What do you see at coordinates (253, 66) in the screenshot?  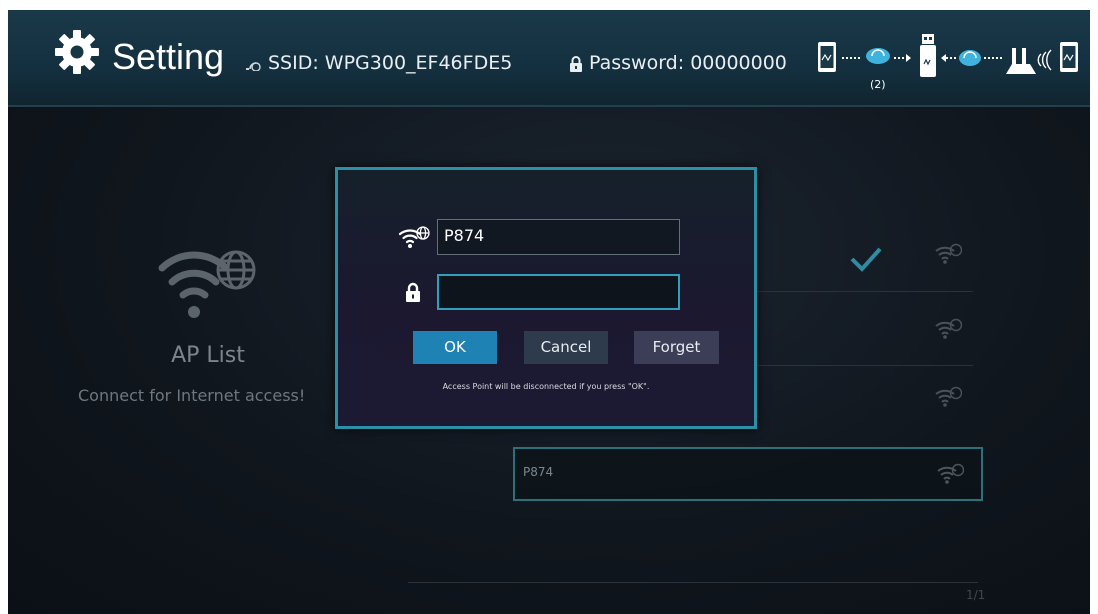 I see `wifi-signal-icon` at bounding box center [253, 66].